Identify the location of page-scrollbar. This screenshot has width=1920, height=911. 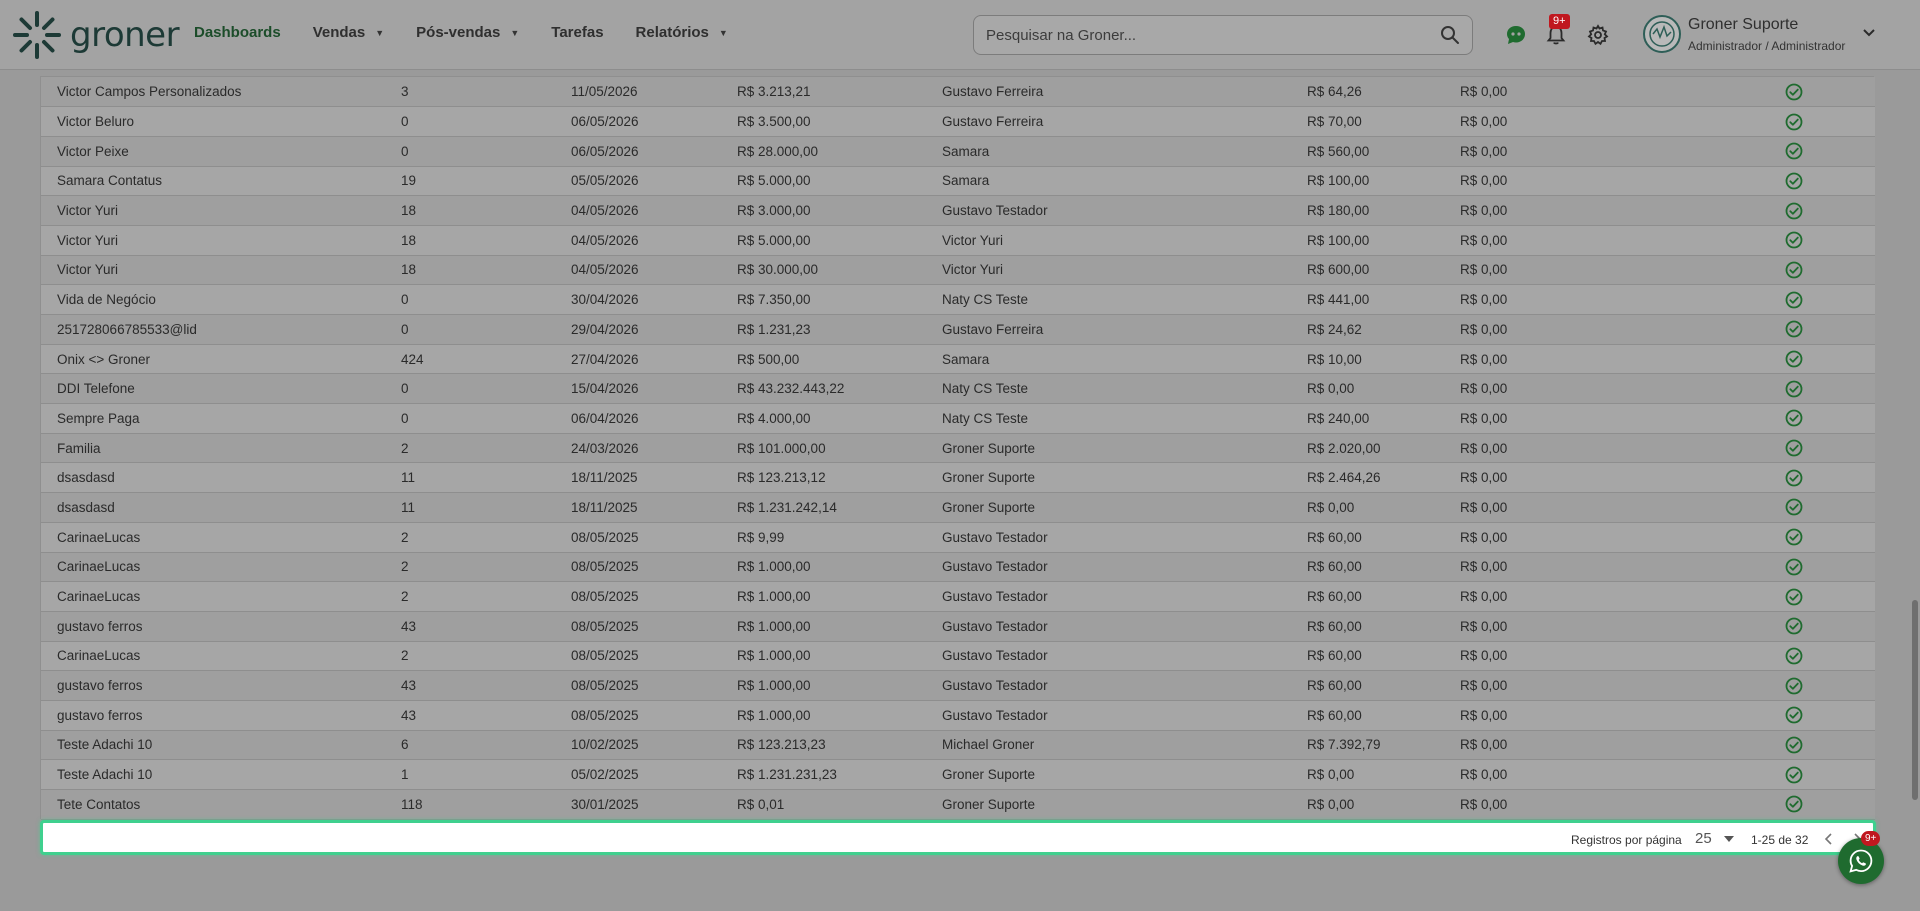
(1915, 700).